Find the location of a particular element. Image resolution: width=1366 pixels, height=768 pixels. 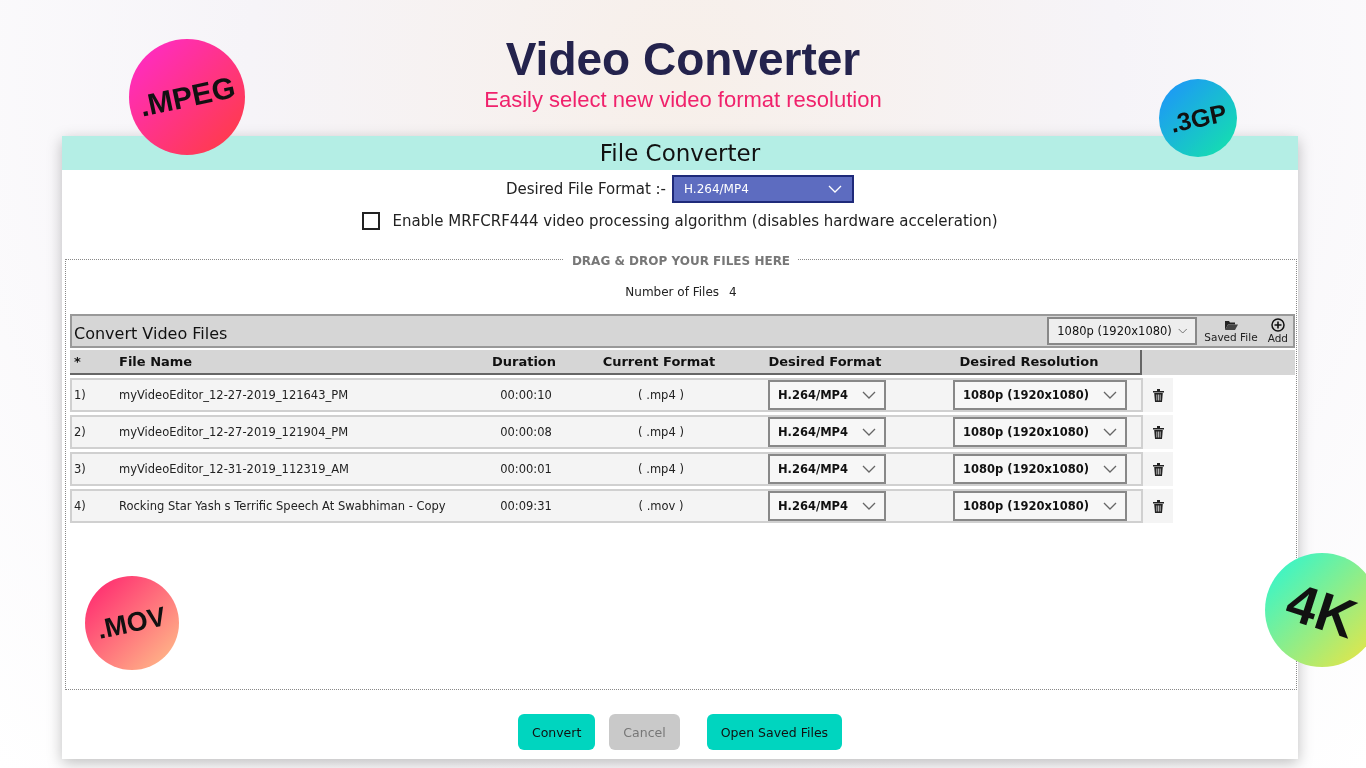

file-count-label: Number of Files is located at coordinates (672, 292).